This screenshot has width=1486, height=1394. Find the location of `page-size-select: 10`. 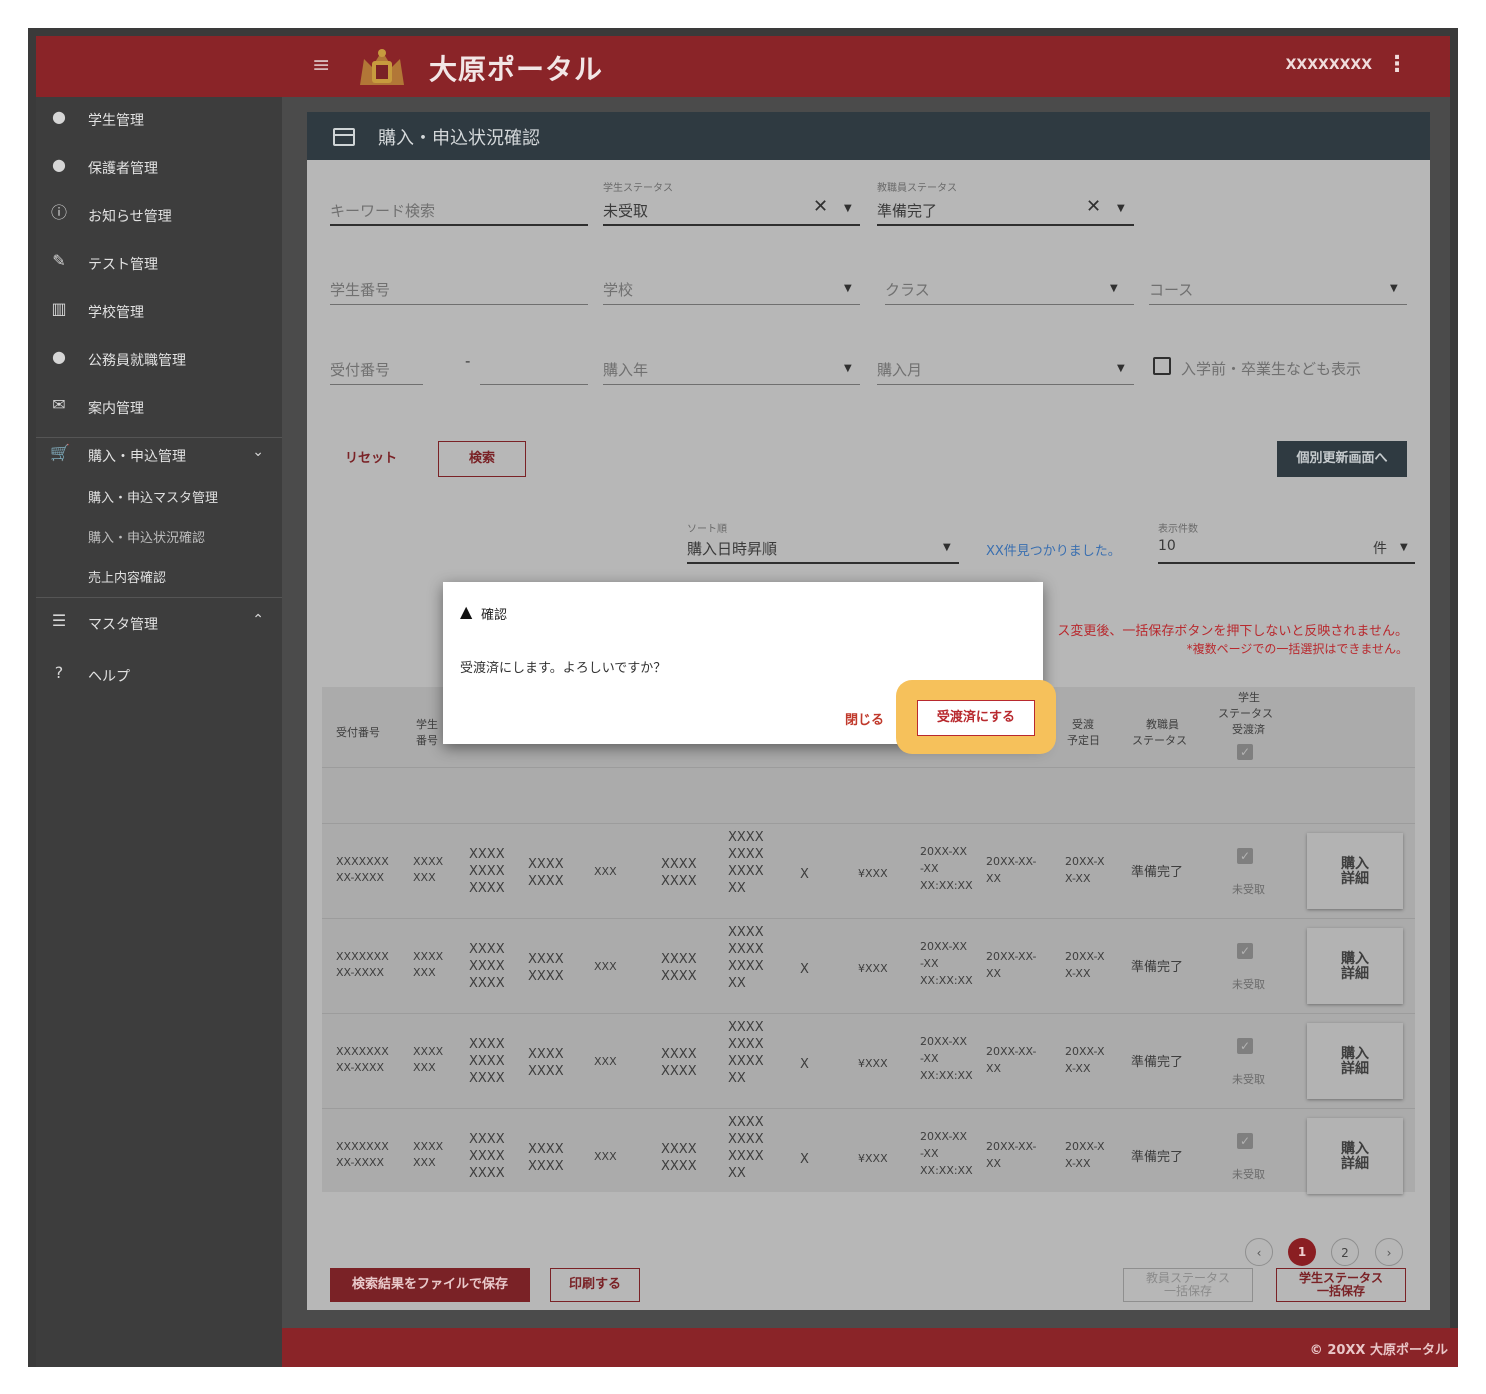

page-size-select: 10 is located at coordinates (1167, 546).